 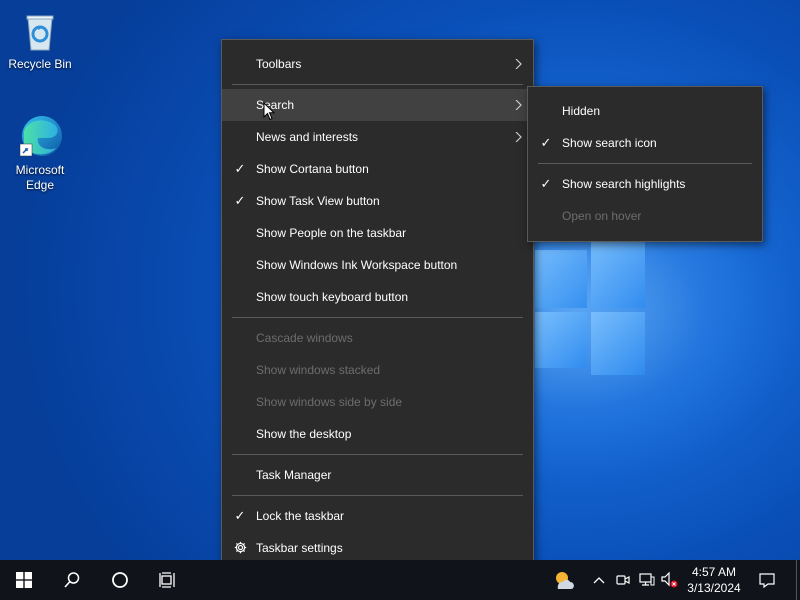 I want to click on menu-item-show-ink-workspace: Show Windows Ink Workspace button, so click(x=377, y=265).